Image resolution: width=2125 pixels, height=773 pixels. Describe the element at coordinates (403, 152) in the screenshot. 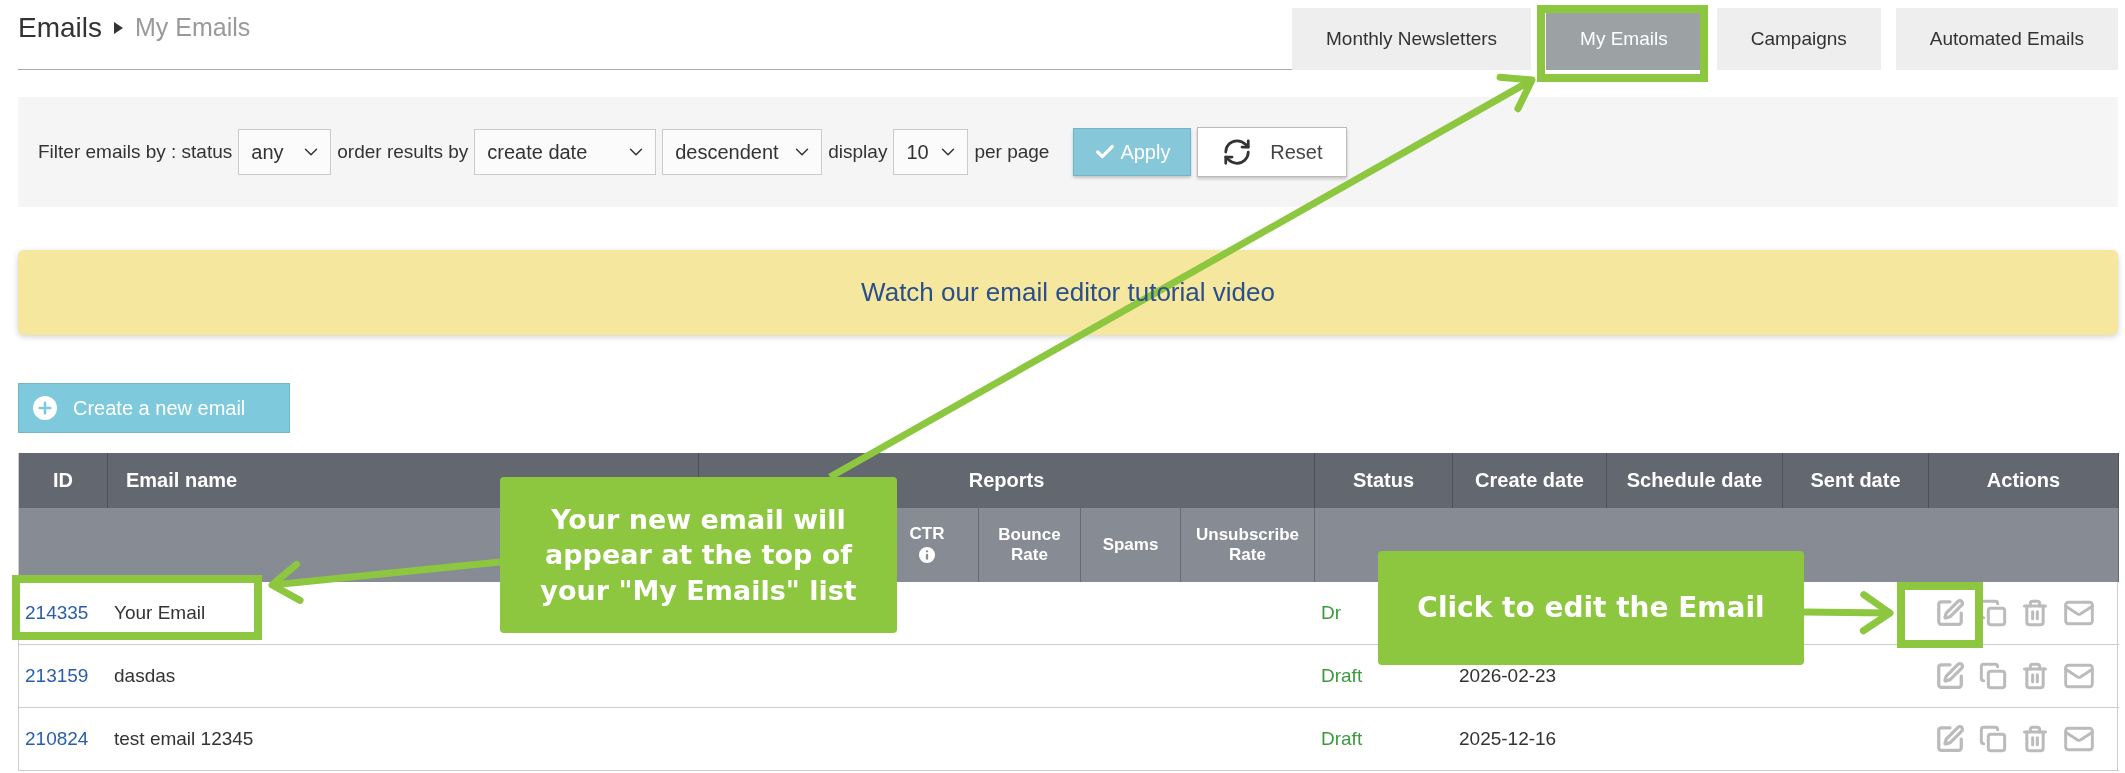

I see `filter-label: order results by` at that location.